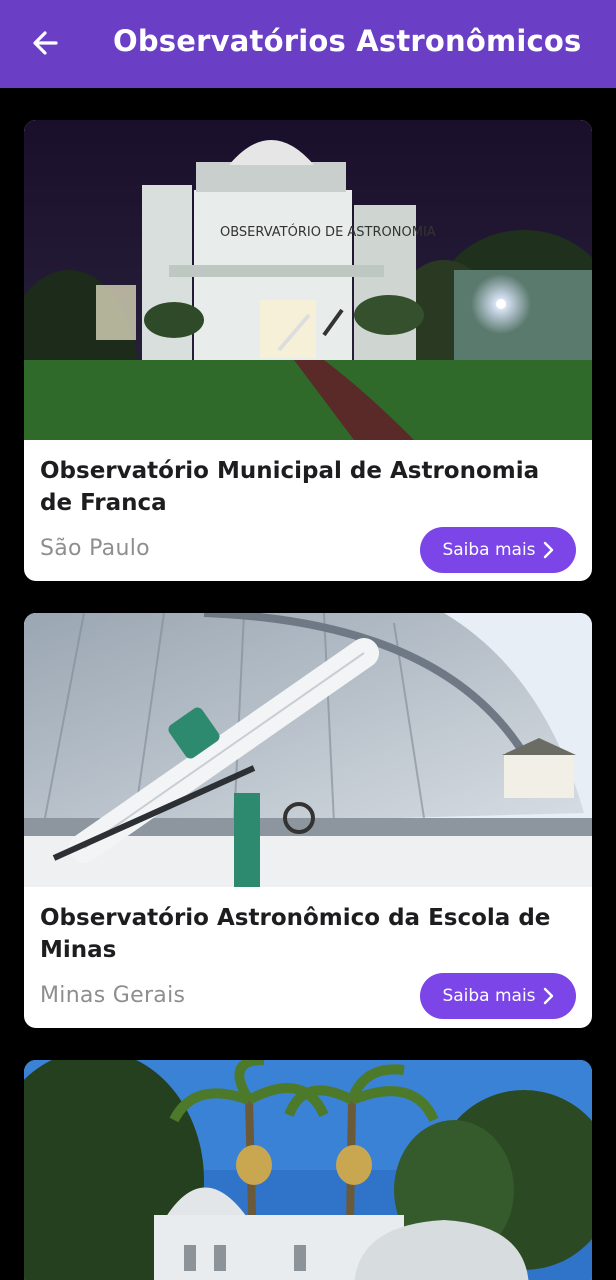 Image resolution: width=616 pixels, height=1280 pixels. I want to click on observatory-state: São Paulo, so click(95, 548).